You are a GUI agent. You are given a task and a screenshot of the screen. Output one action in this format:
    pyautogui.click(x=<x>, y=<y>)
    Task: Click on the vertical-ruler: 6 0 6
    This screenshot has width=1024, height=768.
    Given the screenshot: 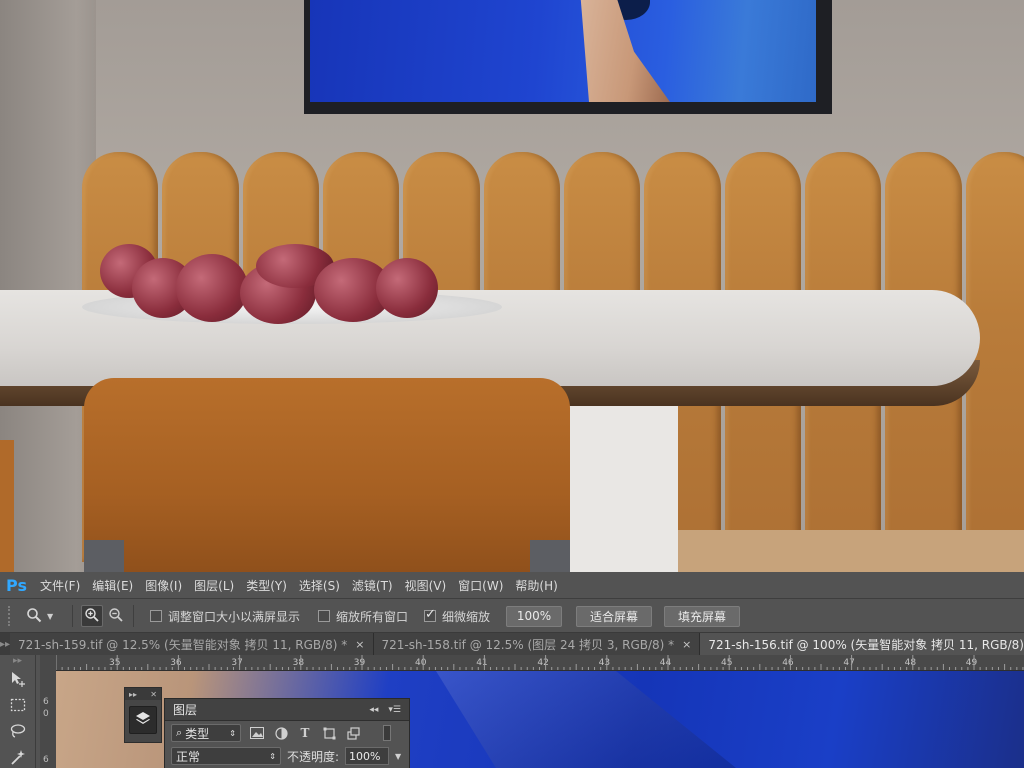 What is the action you would take?
    pyautogui.click(x=48, y=719)
    